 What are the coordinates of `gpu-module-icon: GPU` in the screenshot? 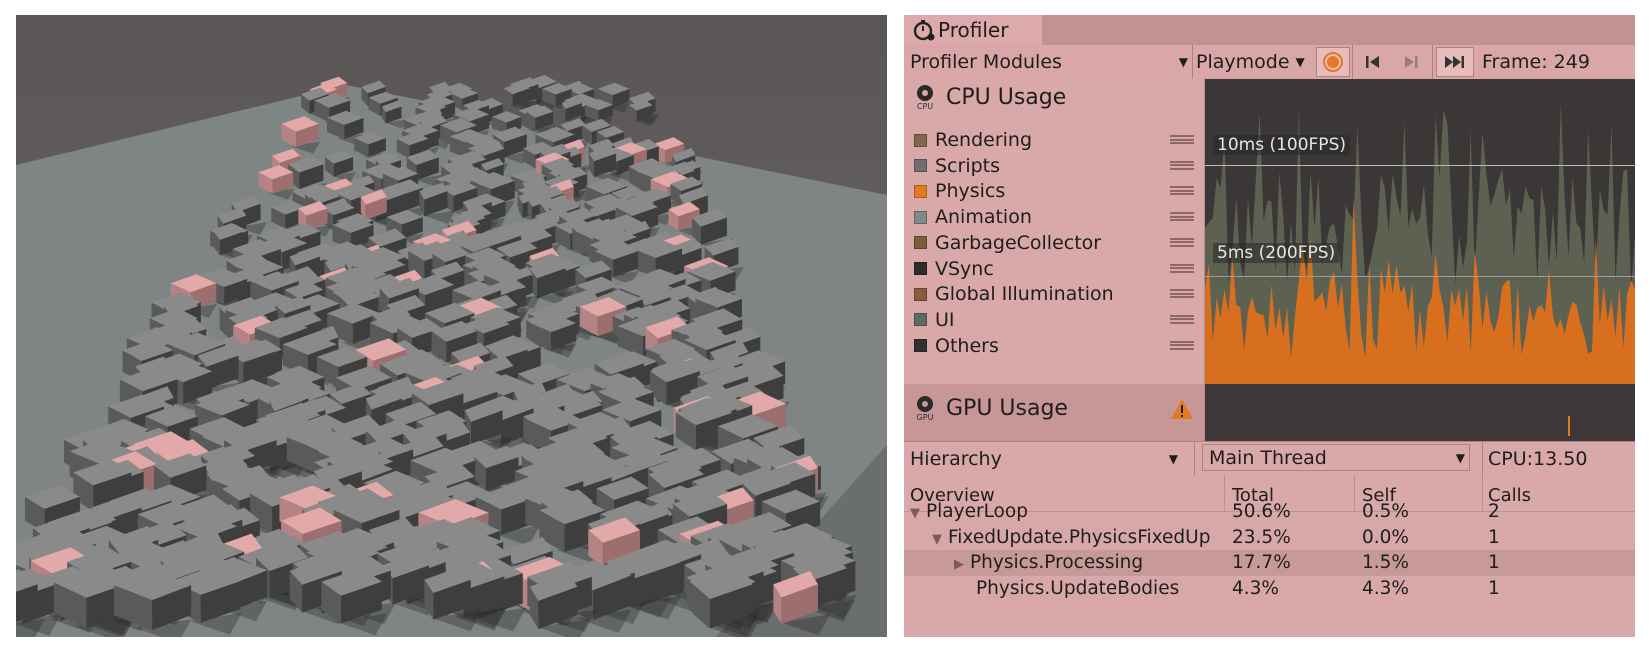 It's located at (925, 409).